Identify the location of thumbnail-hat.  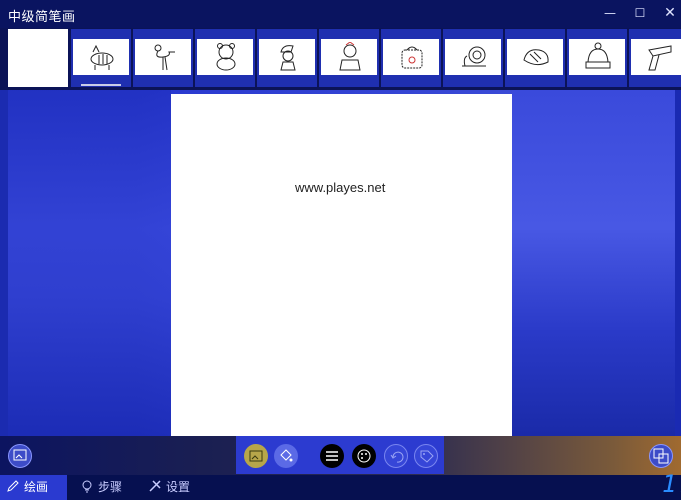
(597, 58).